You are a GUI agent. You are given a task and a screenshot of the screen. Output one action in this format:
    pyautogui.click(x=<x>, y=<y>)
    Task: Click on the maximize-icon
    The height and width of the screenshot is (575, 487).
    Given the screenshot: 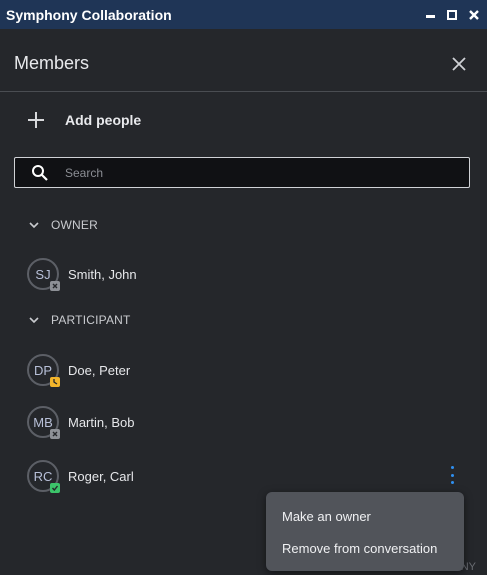 What is the action you would take?
    pyautogui.click(x=452, y=15)
    